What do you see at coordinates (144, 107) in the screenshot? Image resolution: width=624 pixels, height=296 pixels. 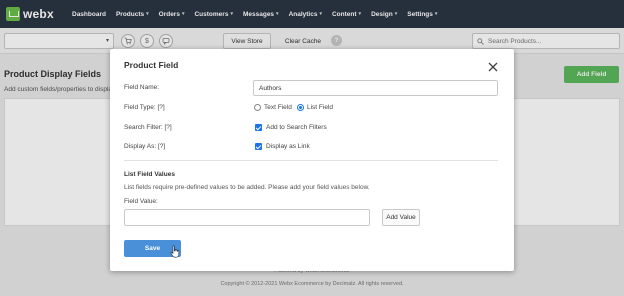 I see `field-type-label: Field Type: [?]` at bounding box center [144, 107].